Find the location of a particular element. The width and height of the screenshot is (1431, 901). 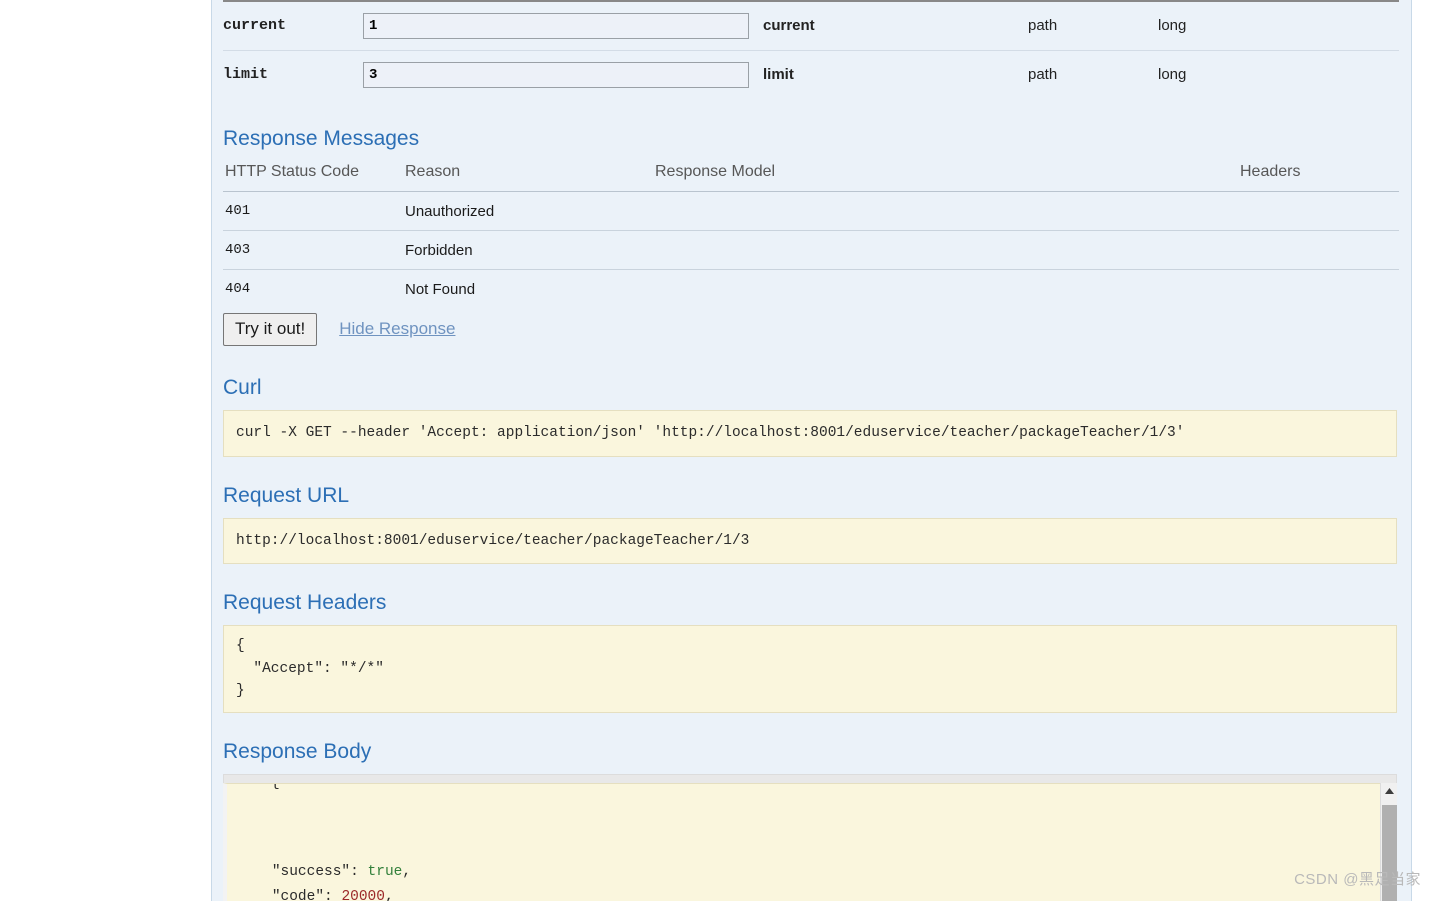

status-code: 401 is located at coordinates (314, 211).